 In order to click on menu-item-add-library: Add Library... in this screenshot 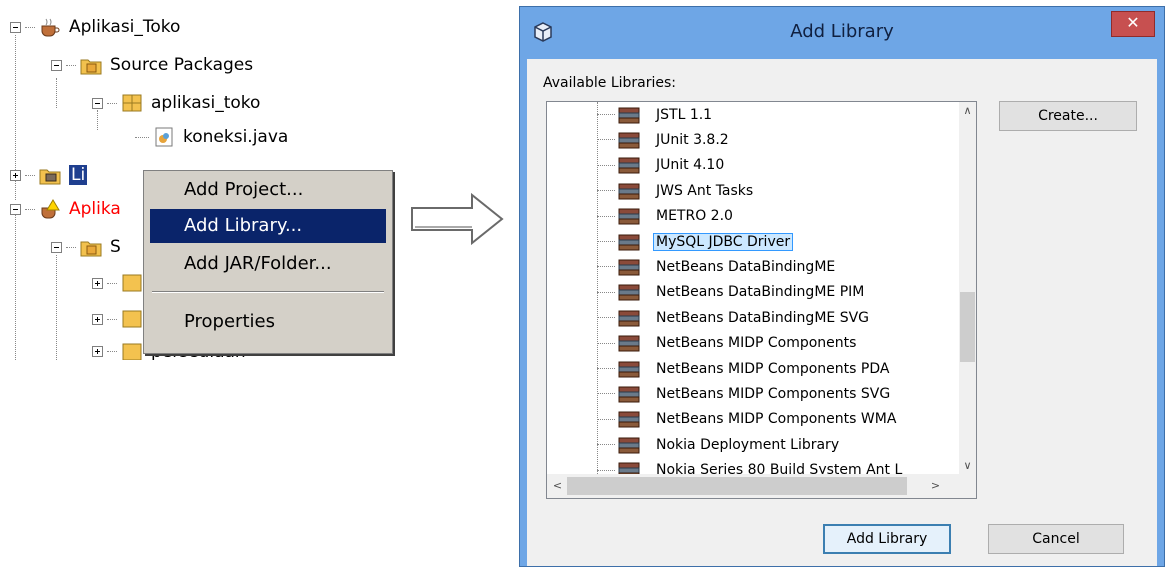, I will do `click(268, 226)`.